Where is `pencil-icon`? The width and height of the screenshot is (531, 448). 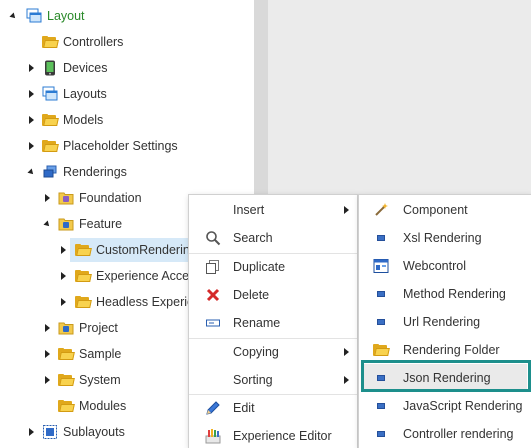 pencil-icon is located at coordinates (213, 408).